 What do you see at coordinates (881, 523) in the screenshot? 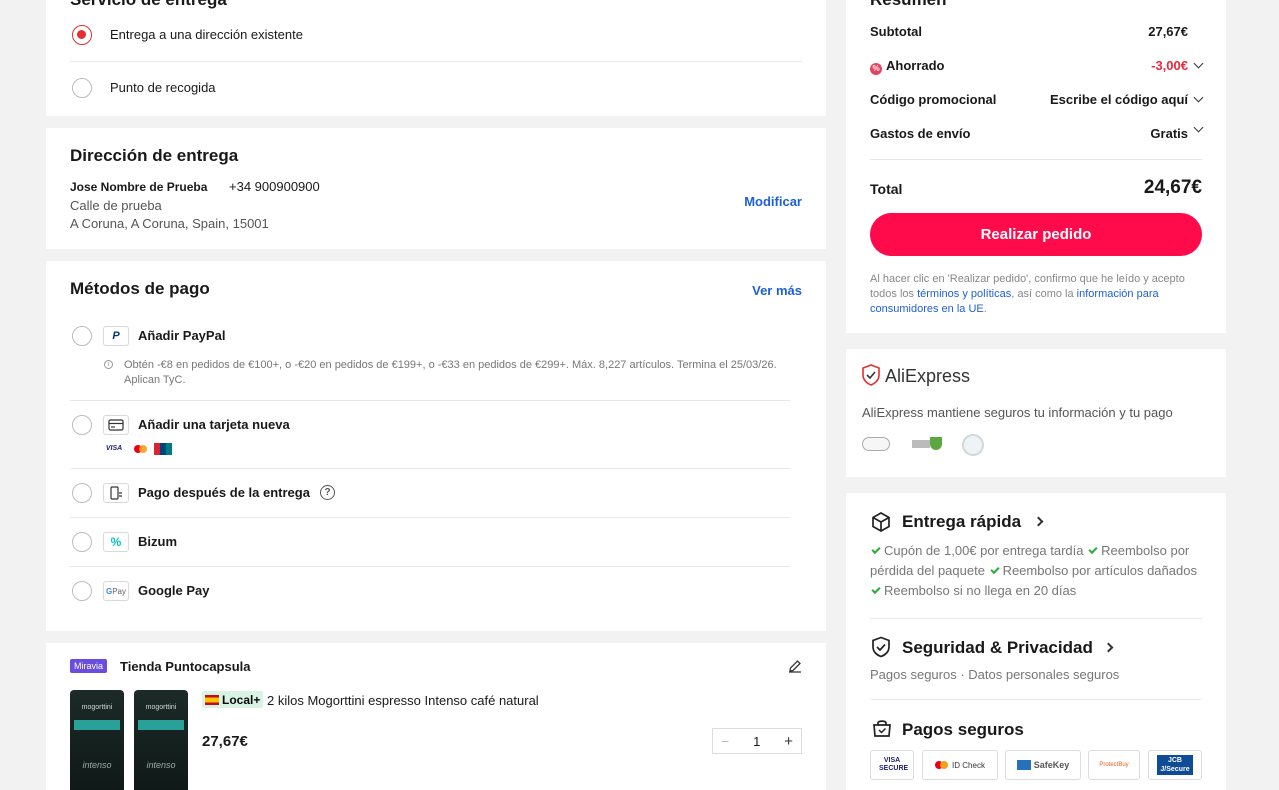
I see `package-icon` at bounding box center [881, 523].